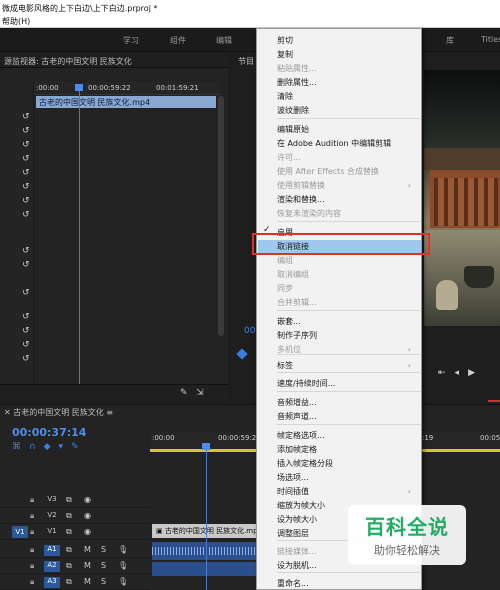  Describe the element at coordinates (65, 447) in the screenshot. I see `marker-icon: ▾` at that location.